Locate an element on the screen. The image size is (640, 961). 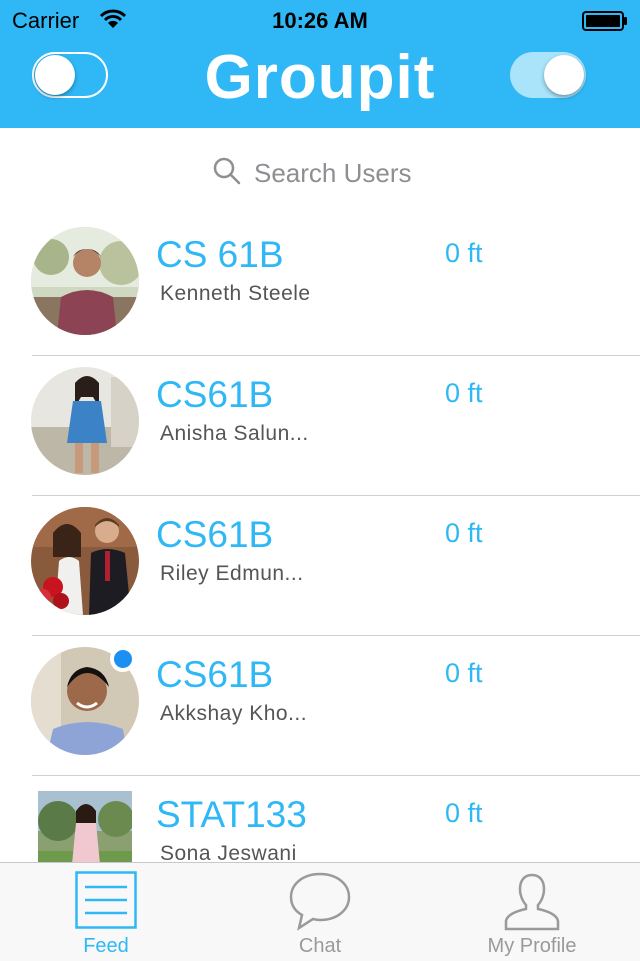
feed-item: CS61B Akkshay Kho... 0 ft is located at coordinates (320, 706).